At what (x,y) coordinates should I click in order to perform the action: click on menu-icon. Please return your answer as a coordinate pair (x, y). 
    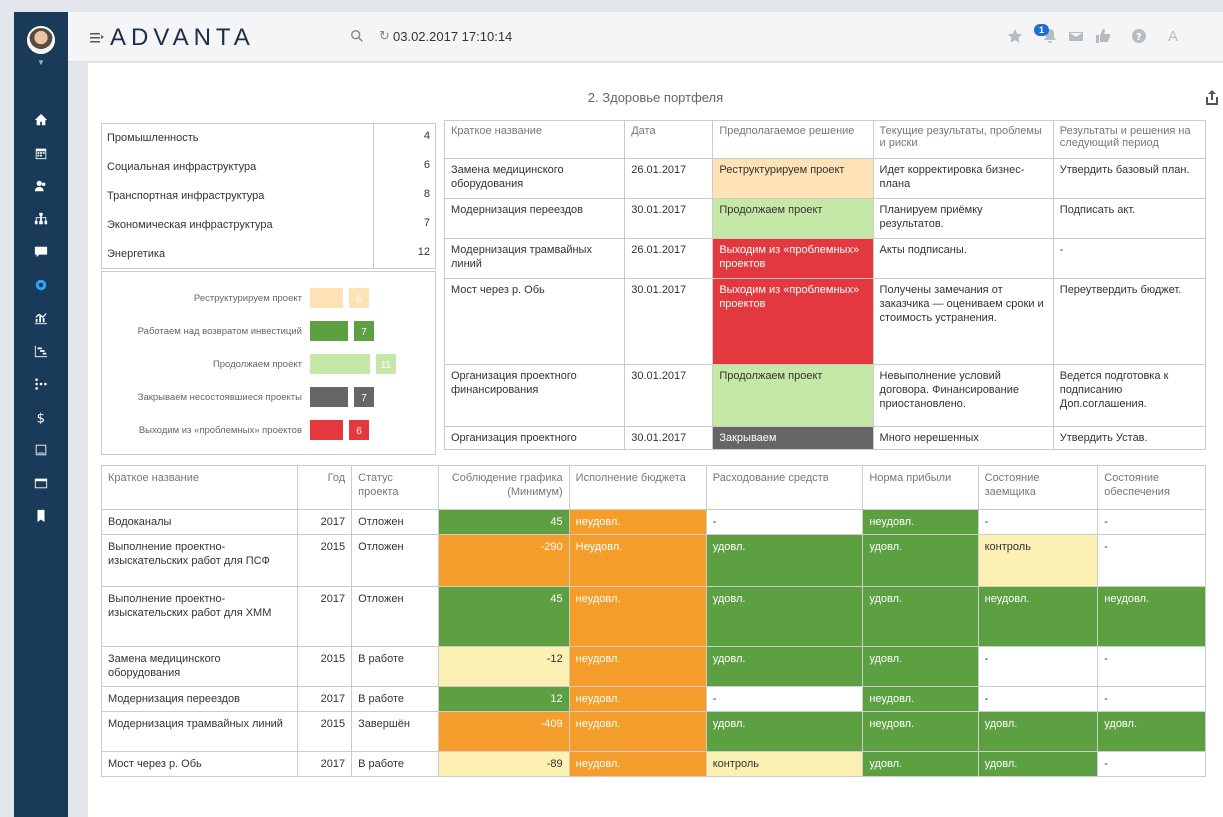
    Looking at the image, I should click on (97, 37).